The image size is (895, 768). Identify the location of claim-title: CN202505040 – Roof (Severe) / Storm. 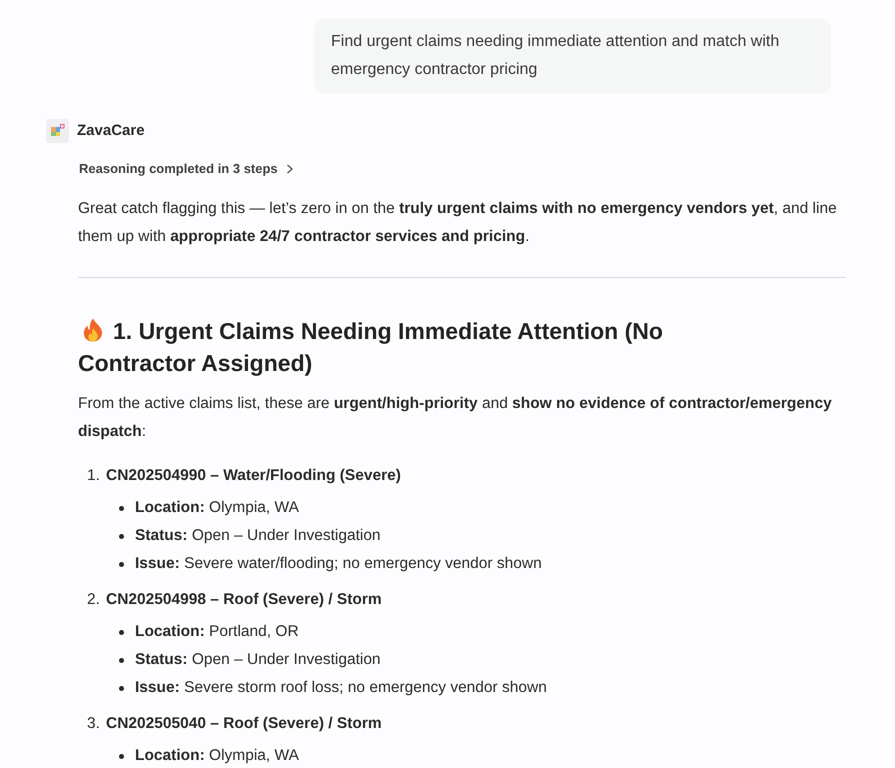
(244, 724).